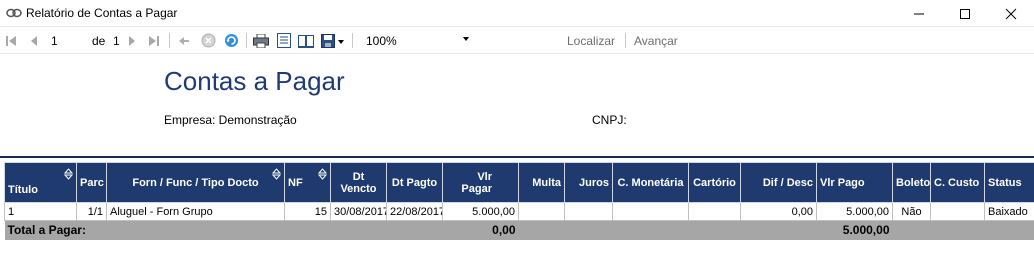  I want to click on of-label: de, so click(99, 41).